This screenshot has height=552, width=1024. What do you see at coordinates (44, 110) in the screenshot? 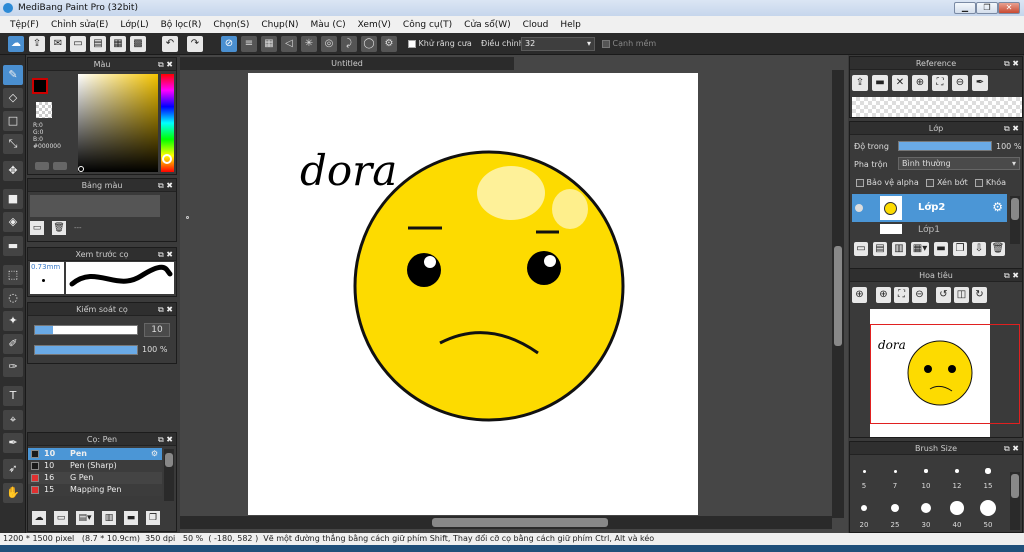
I see `background-color-swatch` at bounding box center [44, 110].